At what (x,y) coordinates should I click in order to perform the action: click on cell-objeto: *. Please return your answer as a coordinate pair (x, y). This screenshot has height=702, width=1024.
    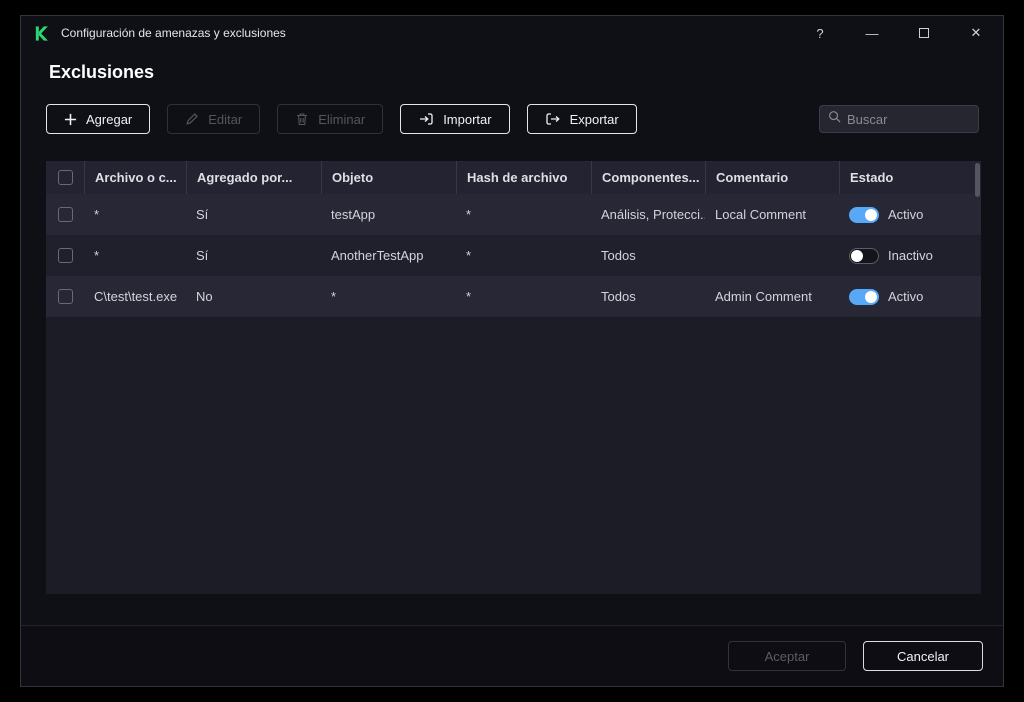
    Looking at the image, I should click on (334, 296).